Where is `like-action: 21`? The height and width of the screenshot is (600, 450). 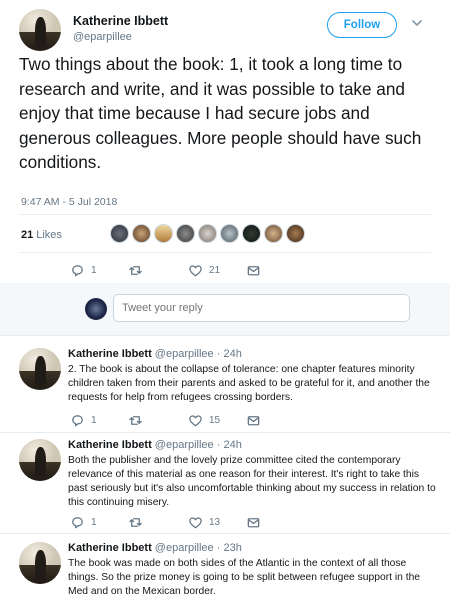 like-action: 21 is located at coordinates (217, 270).